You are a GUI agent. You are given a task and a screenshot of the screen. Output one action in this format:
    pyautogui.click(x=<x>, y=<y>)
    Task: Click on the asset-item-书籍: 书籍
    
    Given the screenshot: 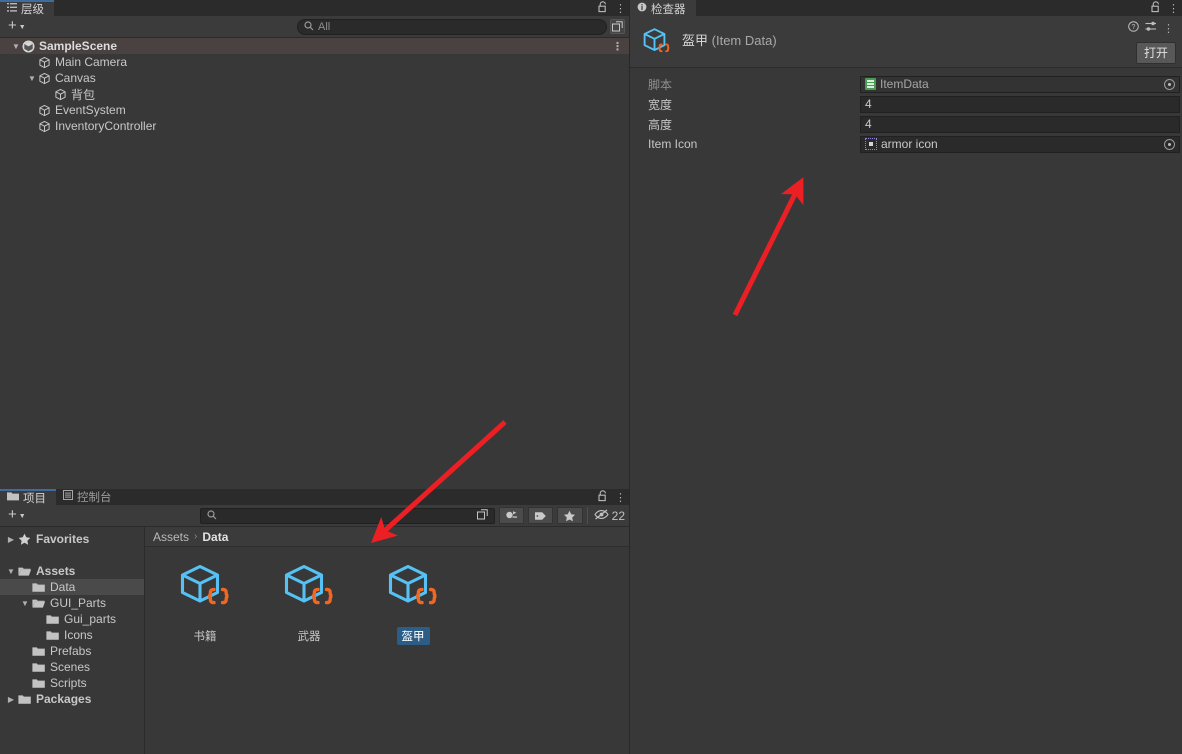 What is the action you would take?
    pyautogui.click(x=205, y=603)
    